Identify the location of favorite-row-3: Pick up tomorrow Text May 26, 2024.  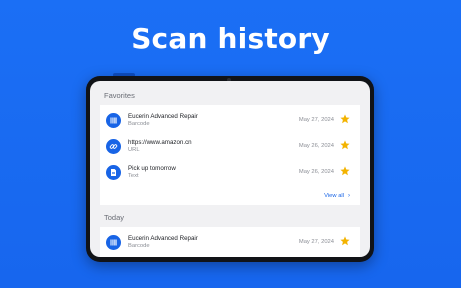
(230, 172).